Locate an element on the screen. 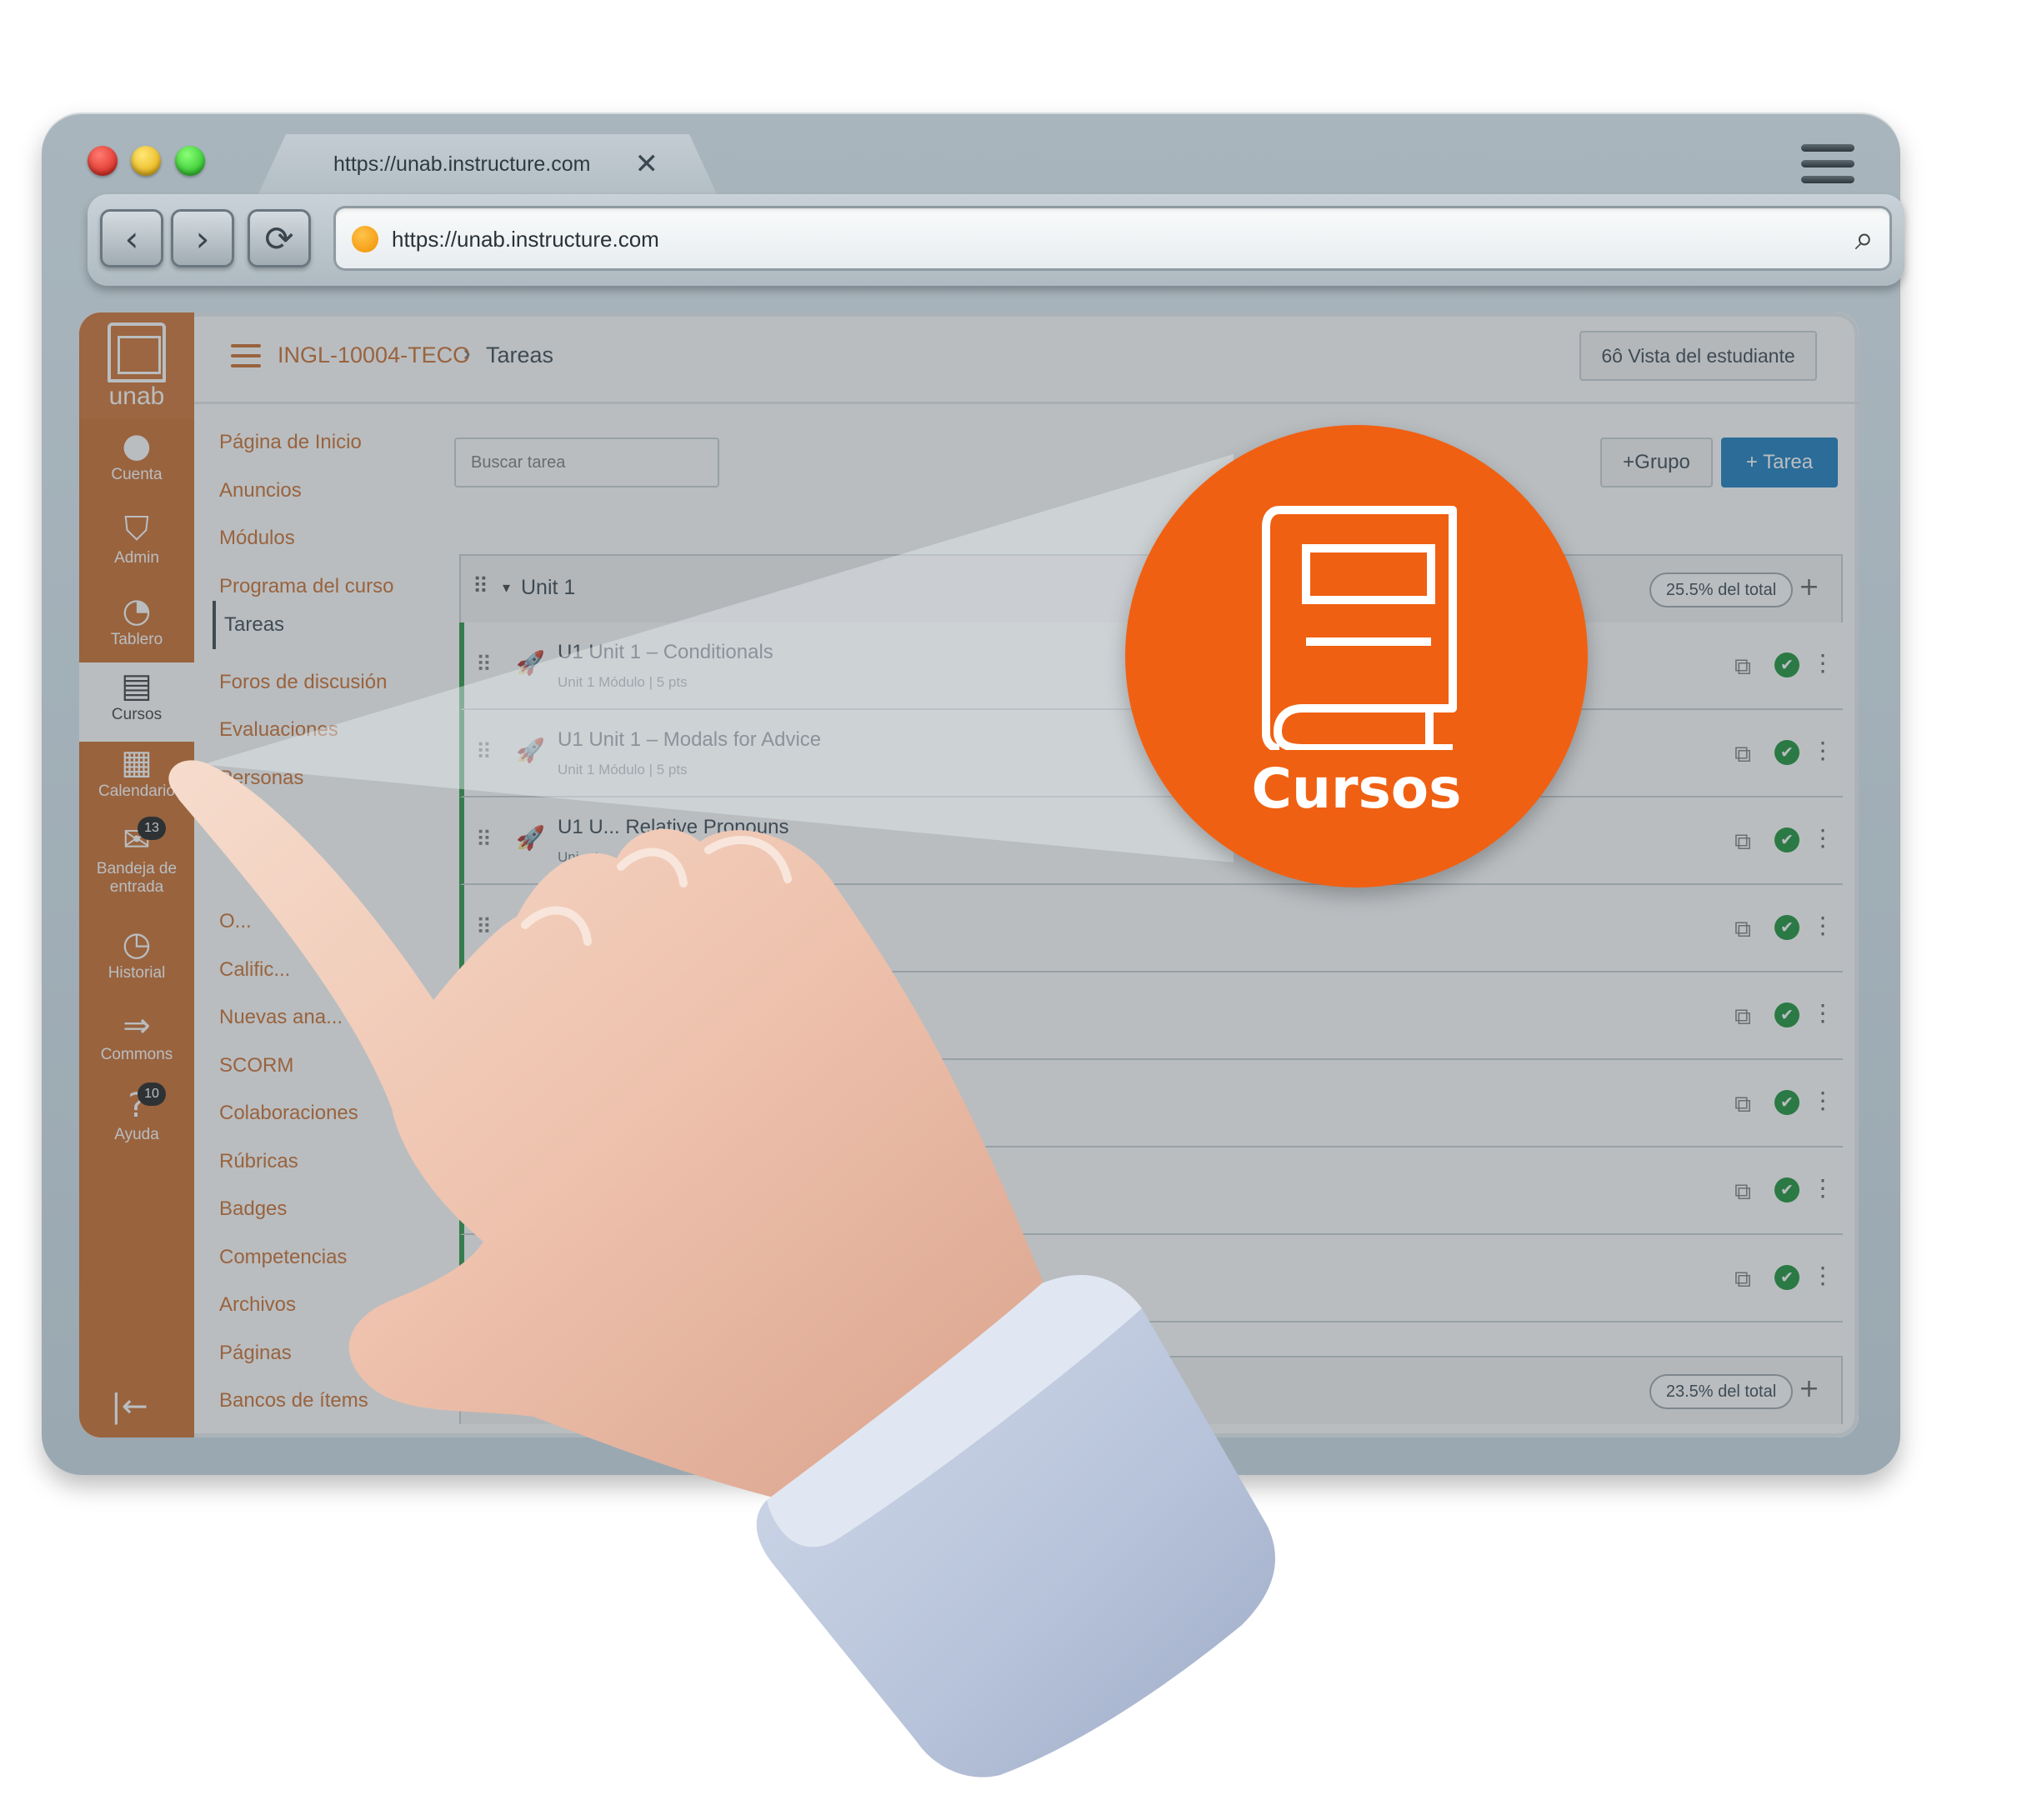  assignment-title: U1 Unit 1 – Modals for Advice is located at coordinates (689, 740).